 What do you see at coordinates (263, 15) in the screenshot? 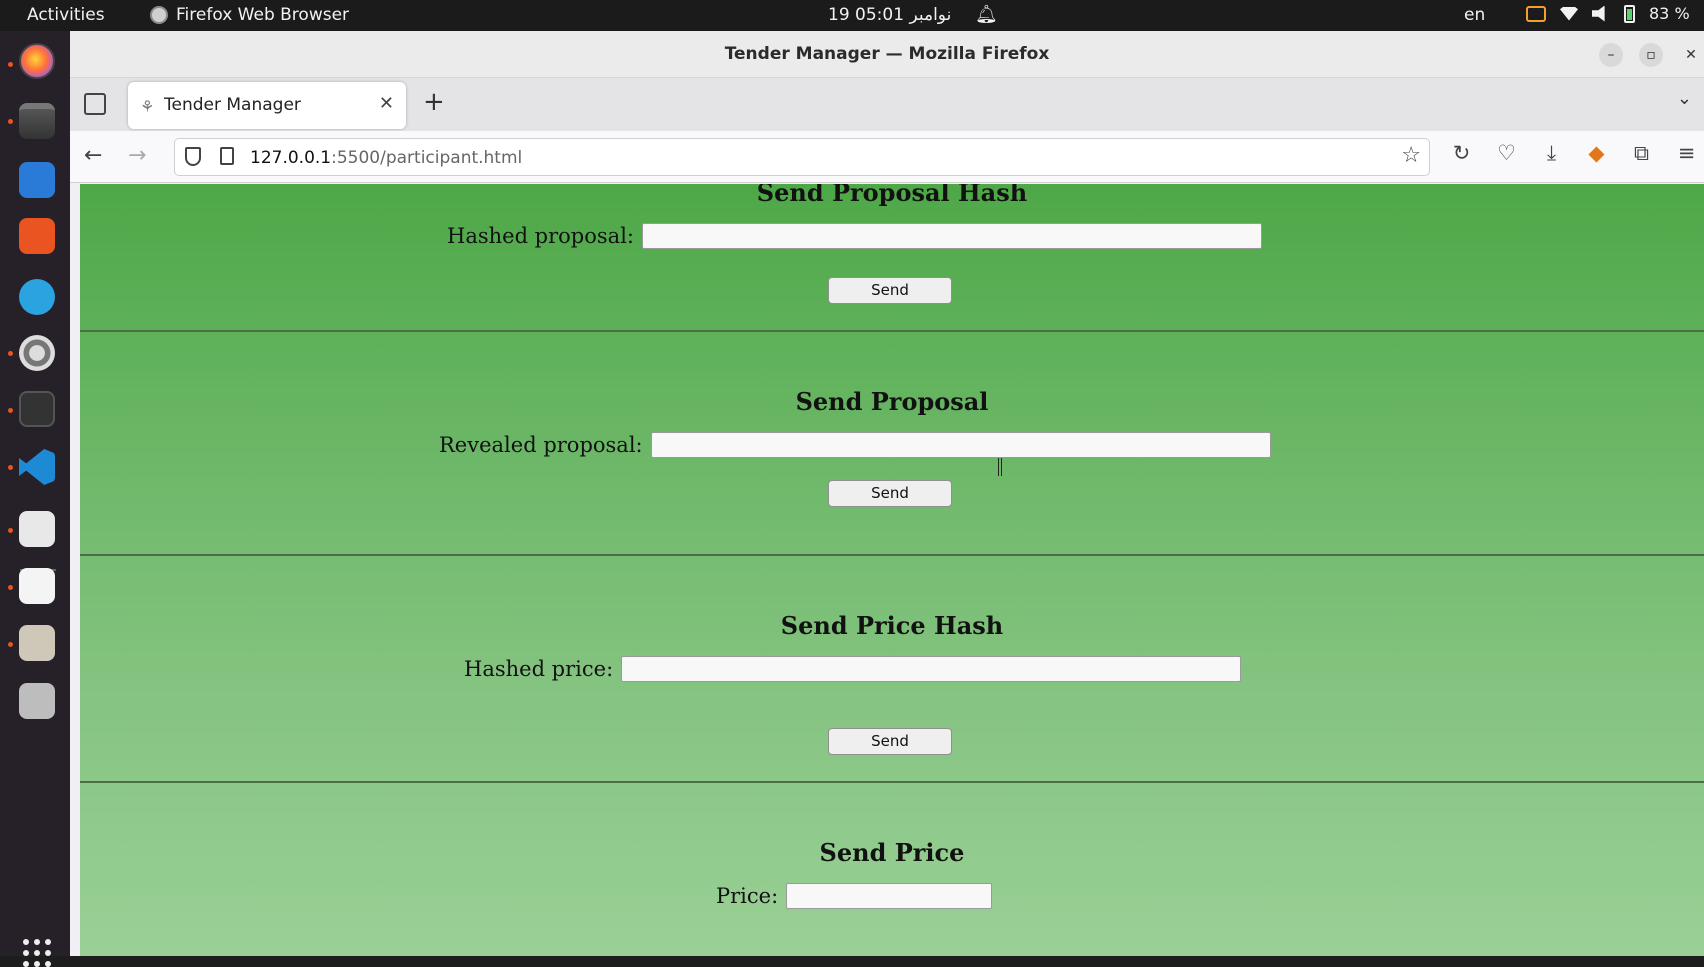
I see `app-name-label: Firefox Web Browser` at bounding box center [263, 15].